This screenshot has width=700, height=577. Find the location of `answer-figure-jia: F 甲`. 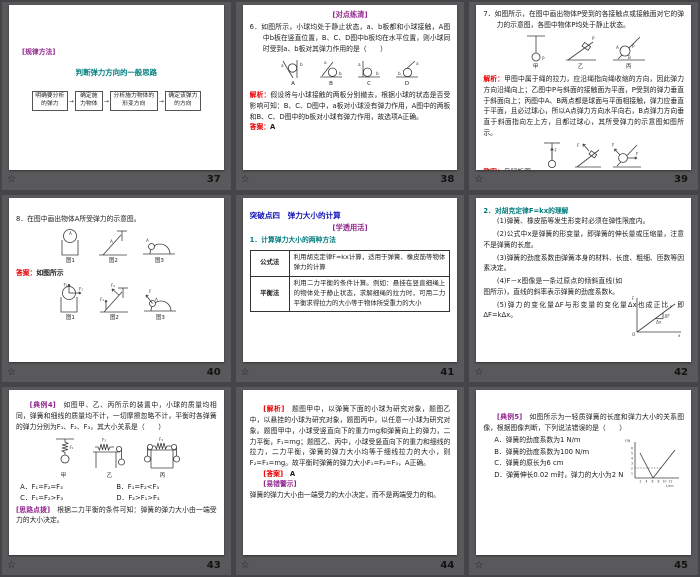

answer-figure-jia: F 甲 is located at coordinates (552, 154).